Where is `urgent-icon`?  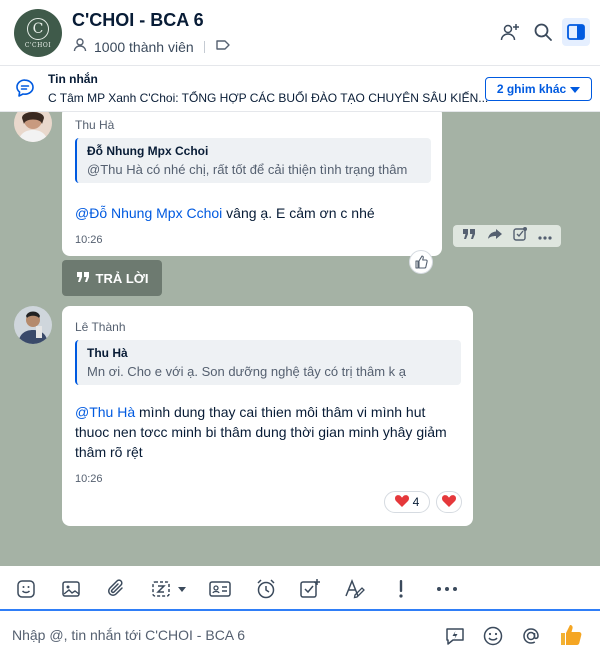 urgent-icon is located at coordinates (401, 589).